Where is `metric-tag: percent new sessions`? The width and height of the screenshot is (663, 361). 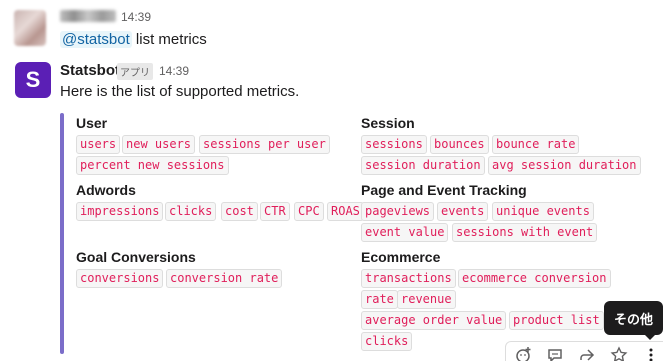 metric-tag: percent new sessions is located at coordinates (152, 165).